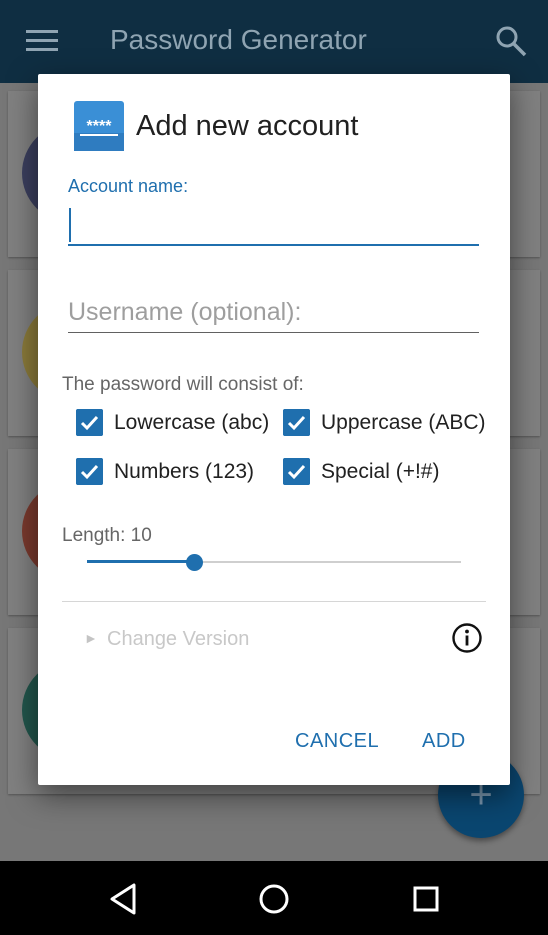 The image size is (548, 935). What do you see at coordinates (124, 899) in the screenshot?
I see `back-triangle-icon` at bounding box center [124, 899].